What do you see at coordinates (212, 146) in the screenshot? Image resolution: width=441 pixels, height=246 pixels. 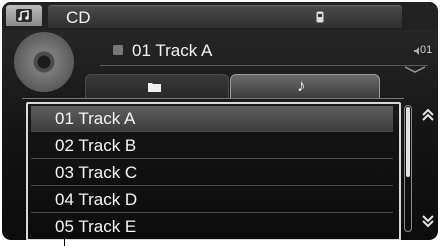 I see `track-row-2: 02 Track B` at bounding box center [212, 146].